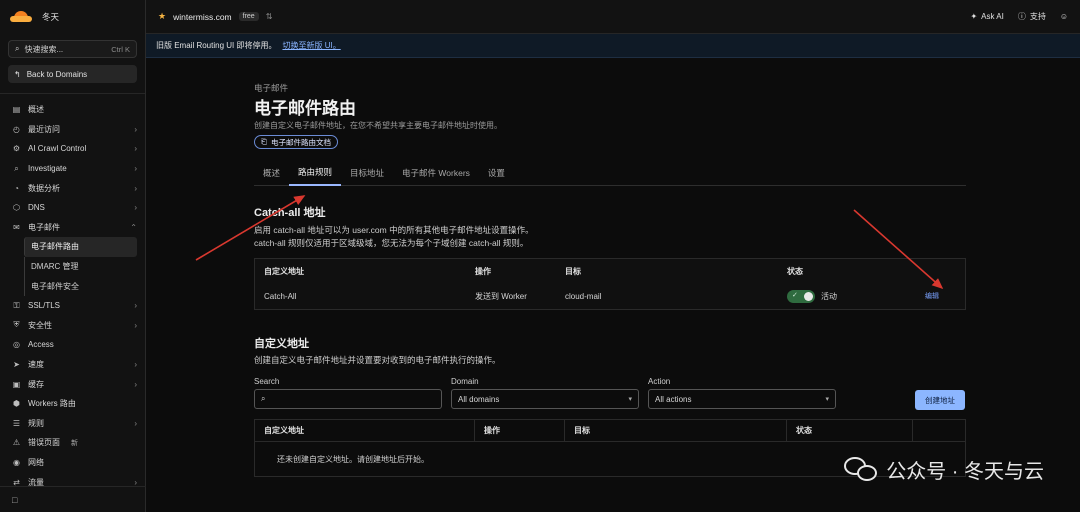 This screenshot has height=512, width=1080. I want to click on sidebar-item: ◉ 网络, so click(72, 463).